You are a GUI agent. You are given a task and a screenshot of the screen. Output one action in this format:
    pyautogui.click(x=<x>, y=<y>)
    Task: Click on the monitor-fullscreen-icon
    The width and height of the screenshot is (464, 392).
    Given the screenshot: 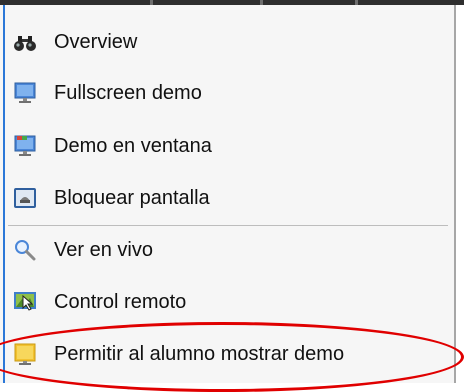 What is the action you would take?
    pyautogui.click(x=25, y=93)
    